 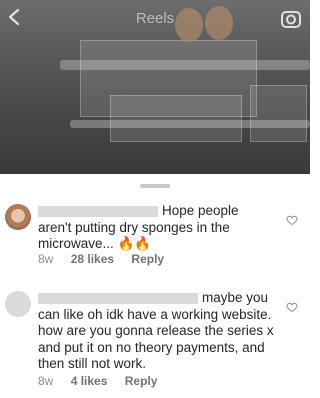 I want to click on comment-text-line1: Hope people, so click(x=200, y=210).